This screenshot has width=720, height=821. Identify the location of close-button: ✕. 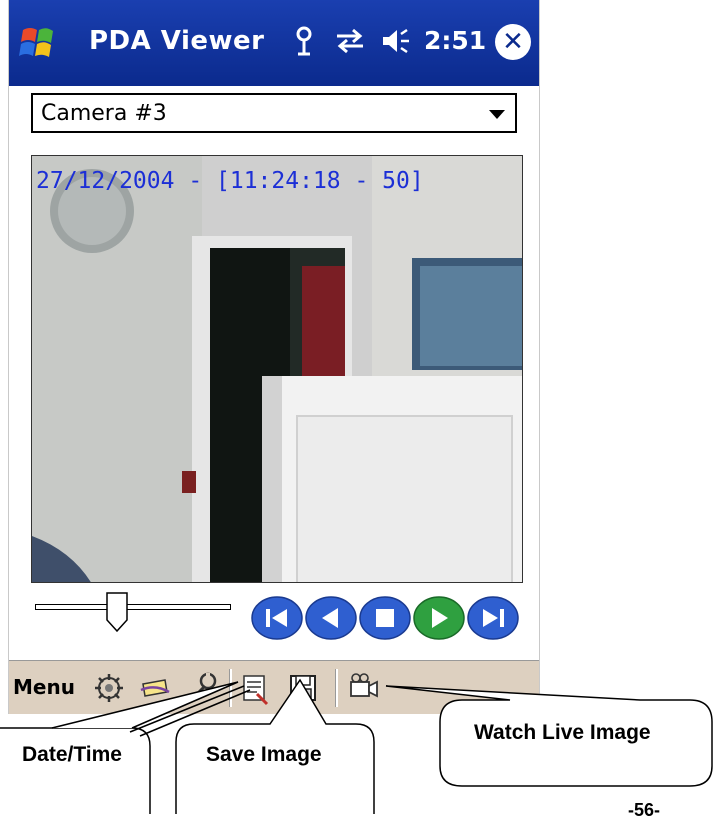
(513, 42).